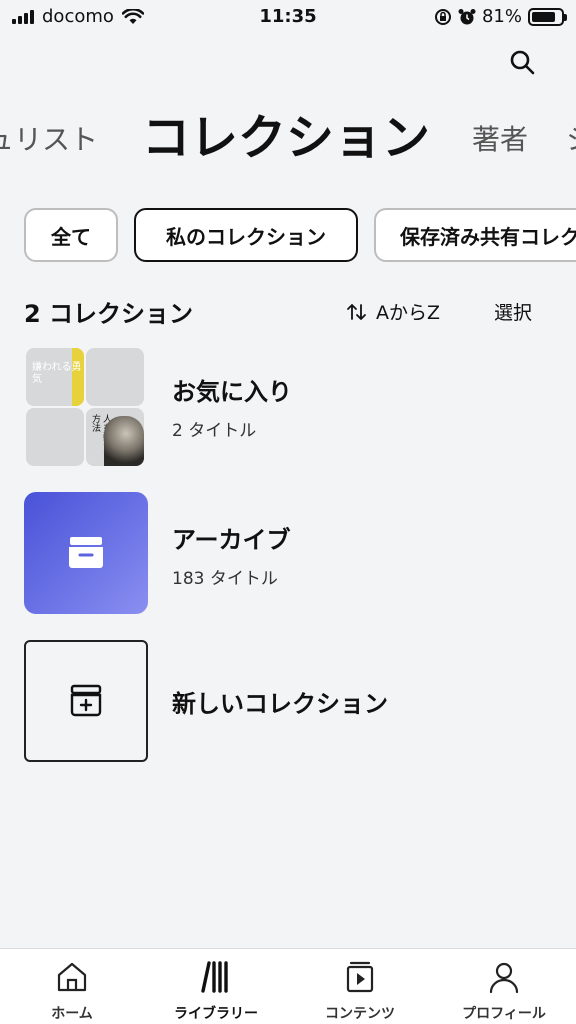  What do you see at coordinates (231, 540) in the screenshot?
I see `collection-title: アーカイブ` at bounding box center [231, 540].